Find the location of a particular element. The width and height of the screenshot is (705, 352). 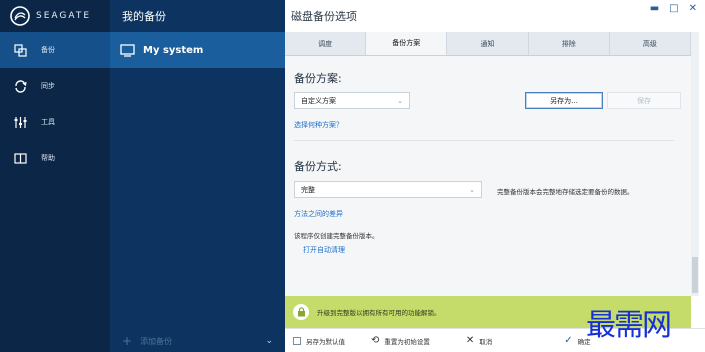

nav-item-tools: 工具 is located at coordinates (55, 122).